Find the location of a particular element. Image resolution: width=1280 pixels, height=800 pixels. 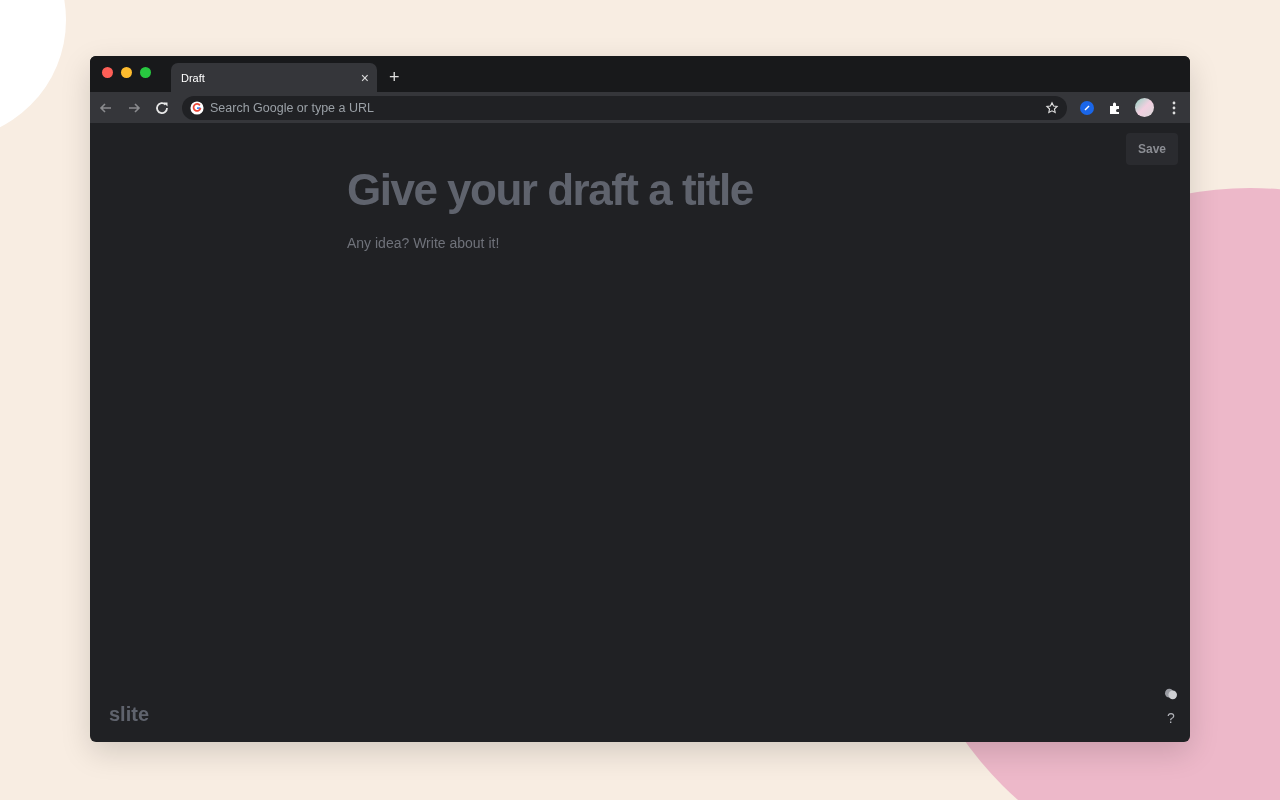

new-tab-button: + is located at coordinates (394, 77).